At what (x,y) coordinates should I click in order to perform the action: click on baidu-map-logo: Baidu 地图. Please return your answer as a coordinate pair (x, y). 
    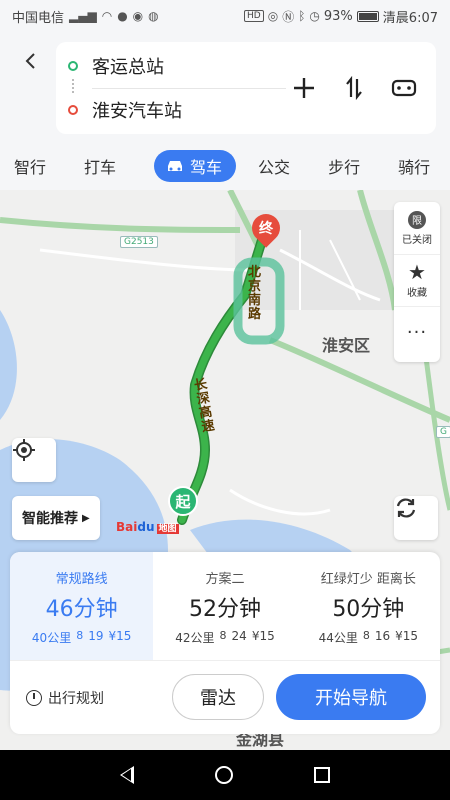
    Looking at the image, I should click on (147, 527).